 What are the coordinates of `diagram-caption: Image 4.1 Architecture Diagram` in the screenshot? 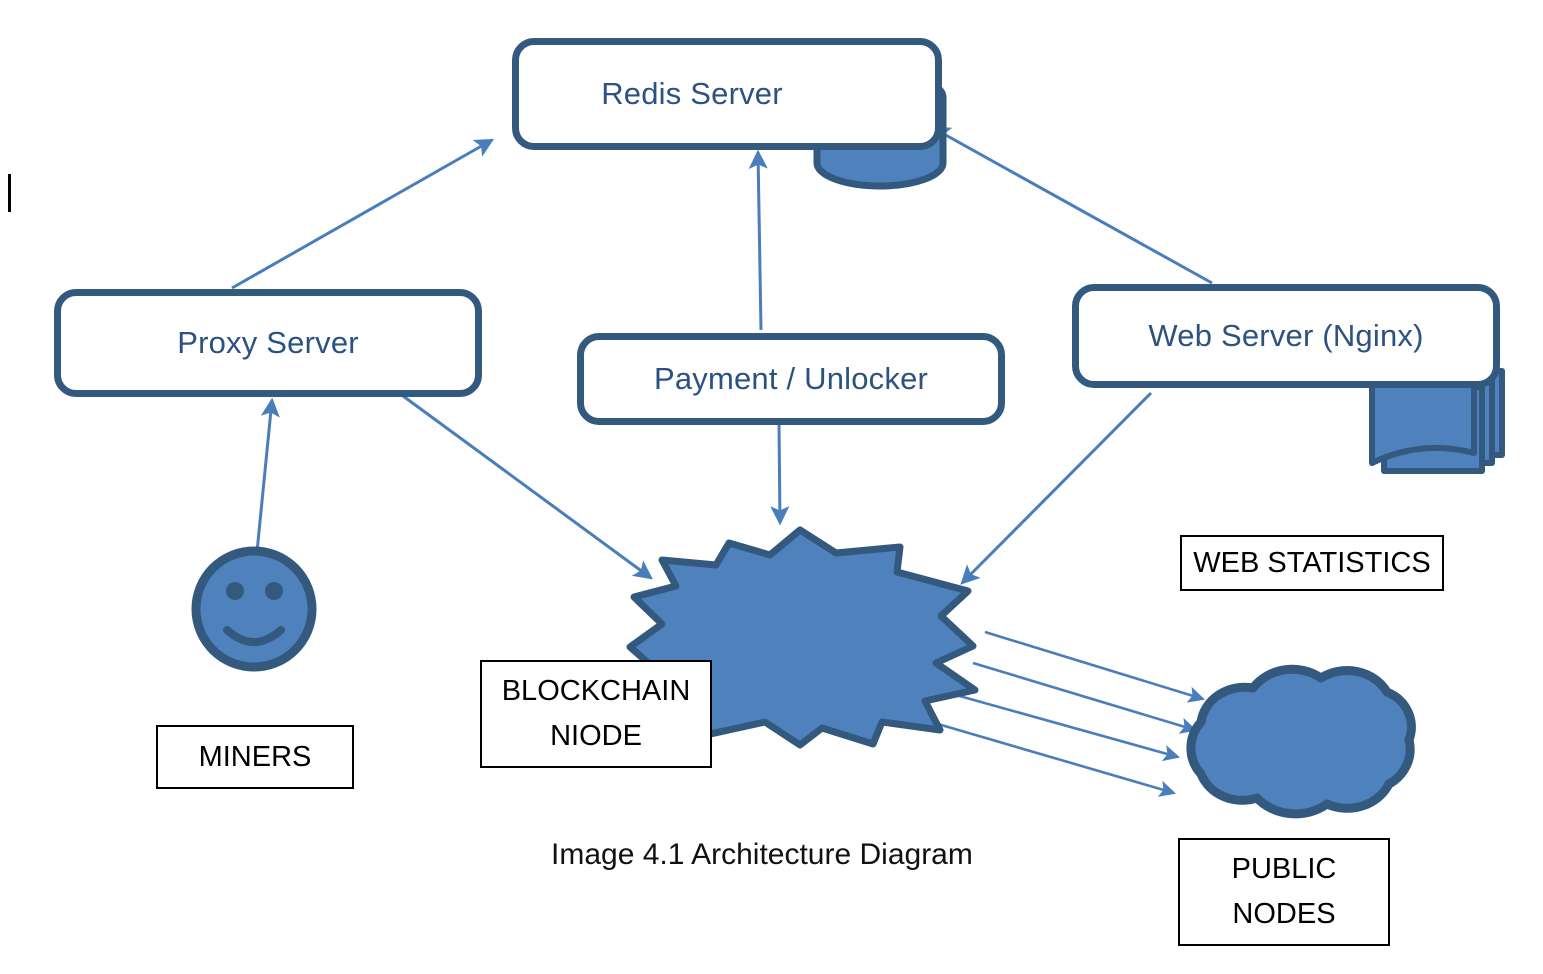 It's located at (762, 854).